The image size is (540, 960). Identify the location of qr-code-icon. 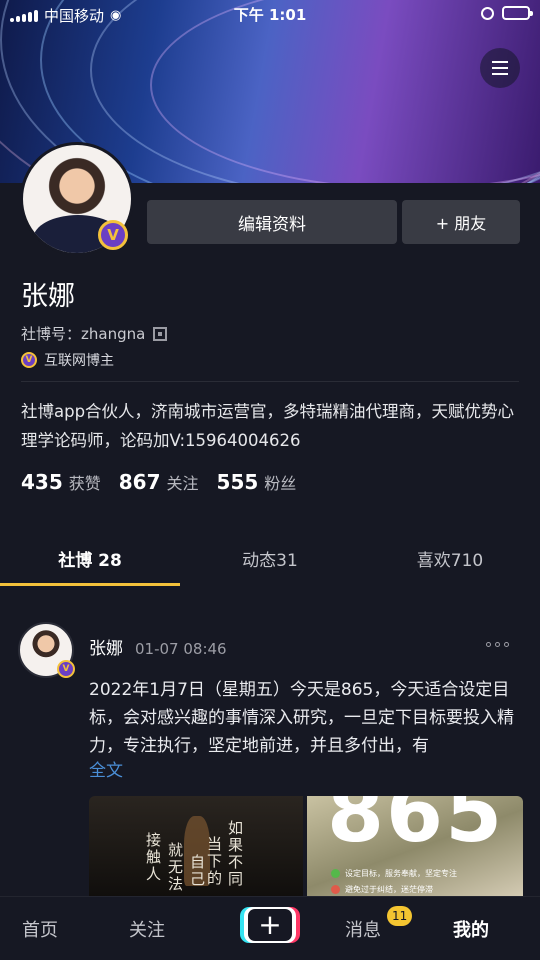
(160, 333).